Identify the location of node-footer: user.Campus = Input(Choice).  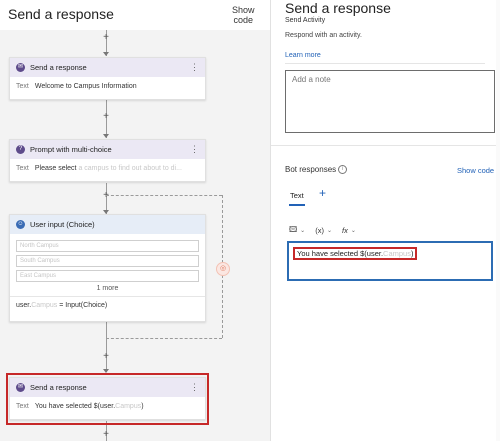
(107, 305).